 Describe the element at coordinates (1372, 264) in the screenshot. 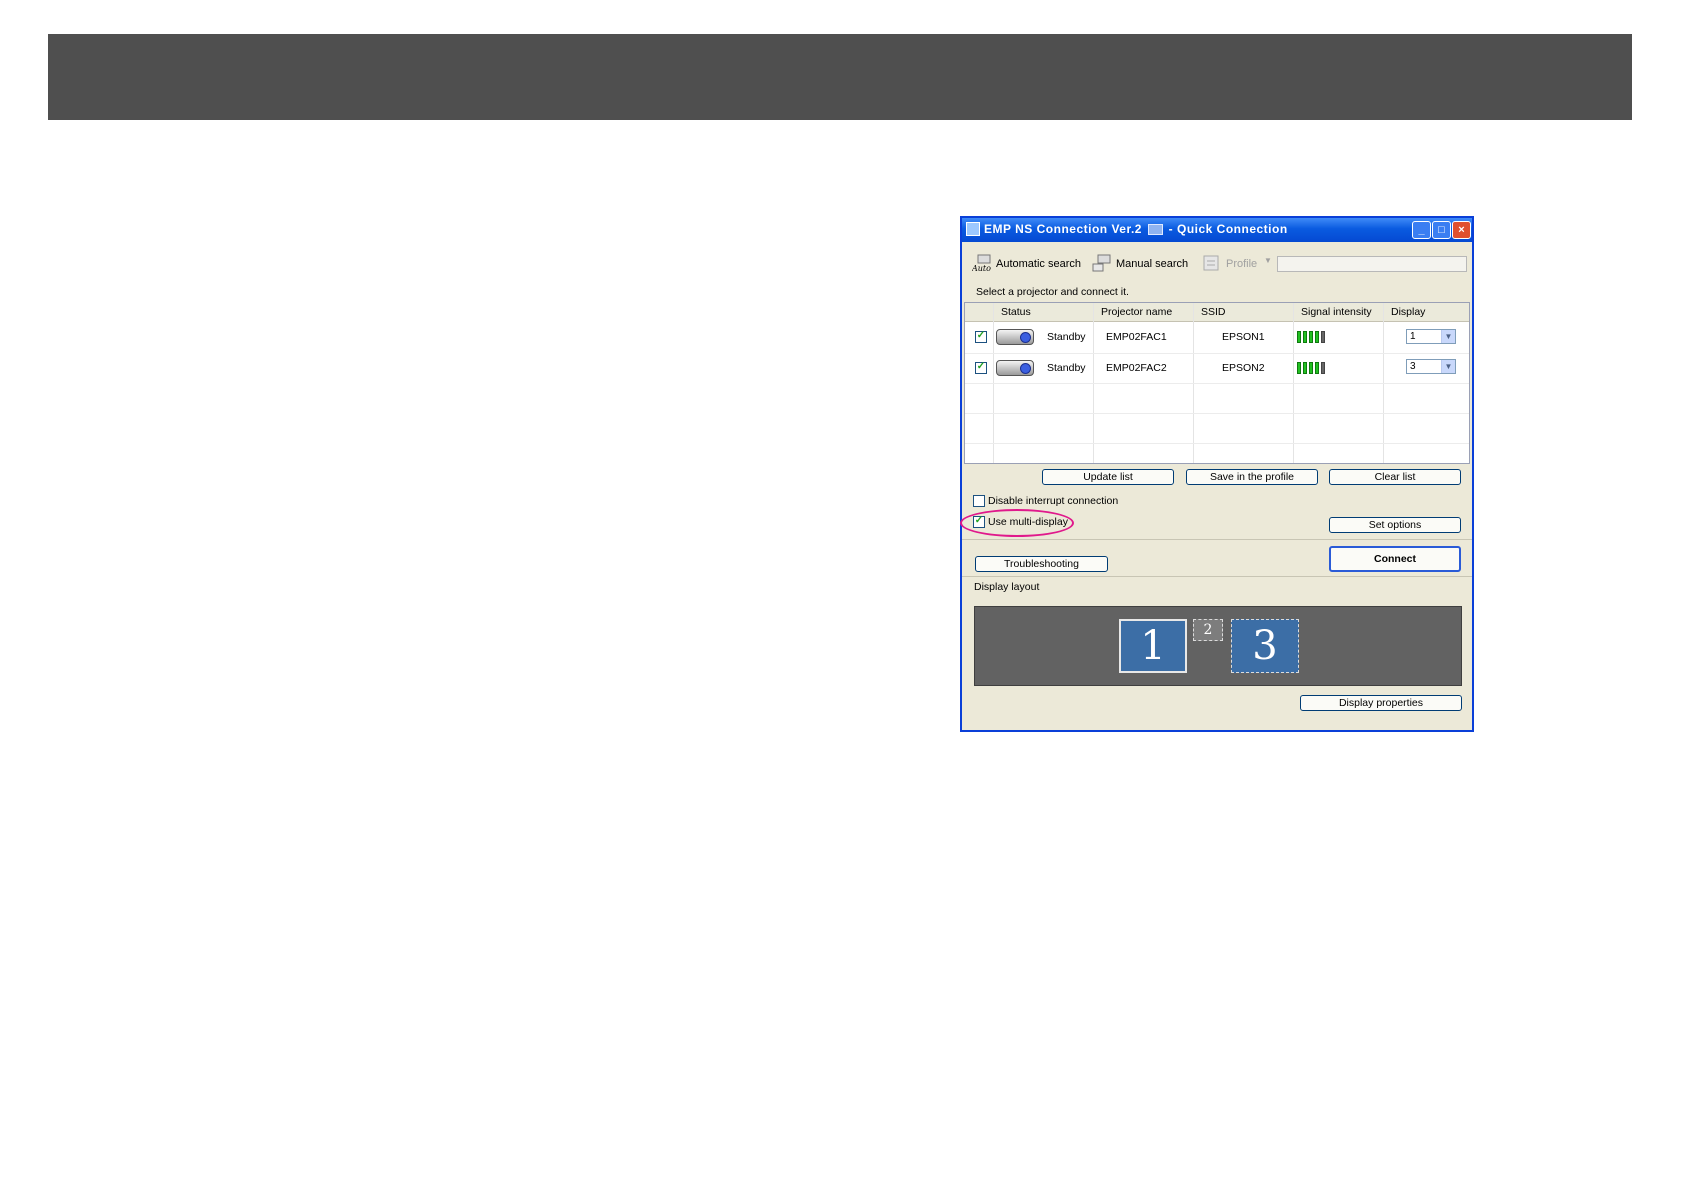

I see `profile-path-field` at that location.